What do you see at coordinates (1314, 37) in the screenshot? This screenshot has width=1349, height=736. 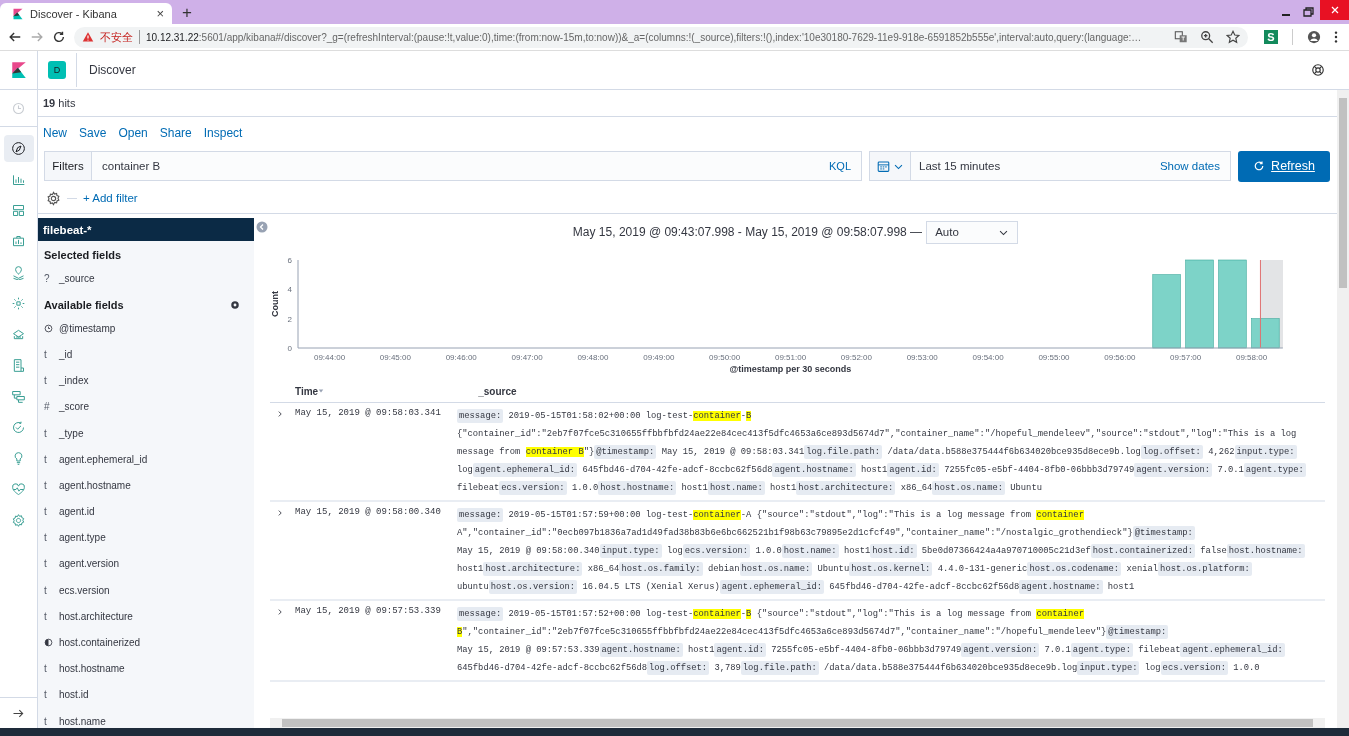 I see `account-icon` at bounding box center [1314, 37].